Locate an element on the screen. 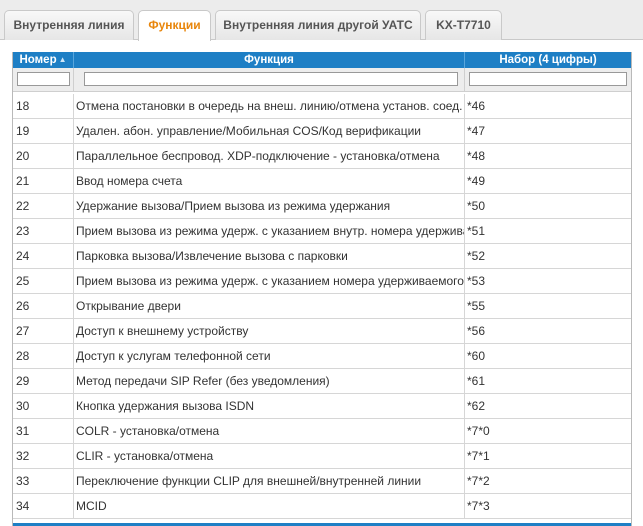 Image resolution: width=643 pixels, height=526 pixels. table-row: 26 Открывание двери *55 is located at coordinates (322, 306).